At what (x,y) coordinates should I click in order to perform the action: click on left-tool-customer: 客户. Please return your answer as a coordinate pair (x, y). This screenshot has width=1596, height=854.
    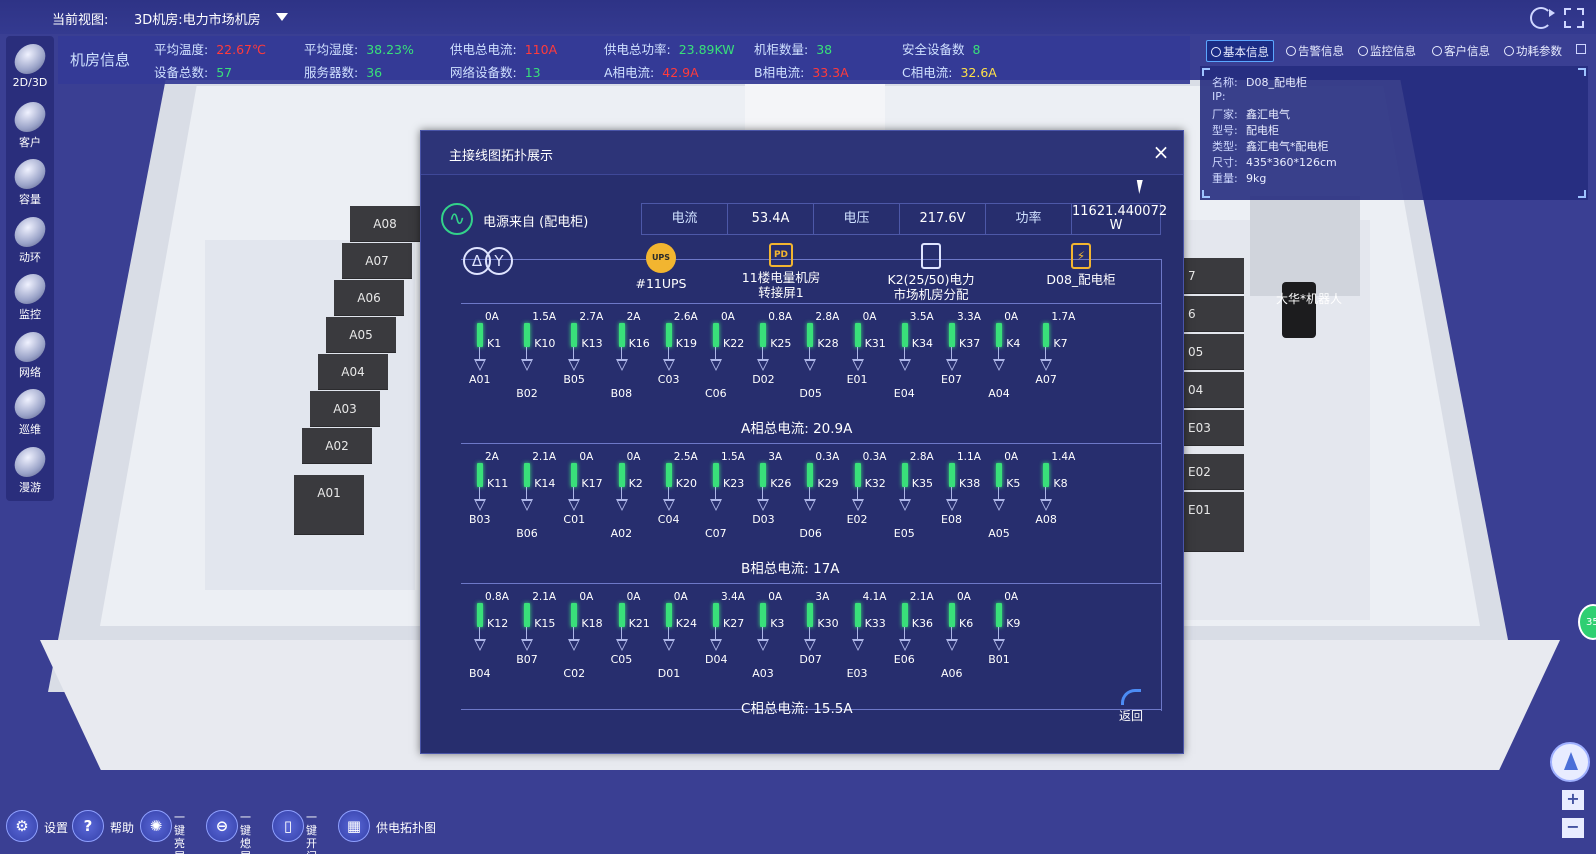
    Looking at the image, I should click on (30, 126).